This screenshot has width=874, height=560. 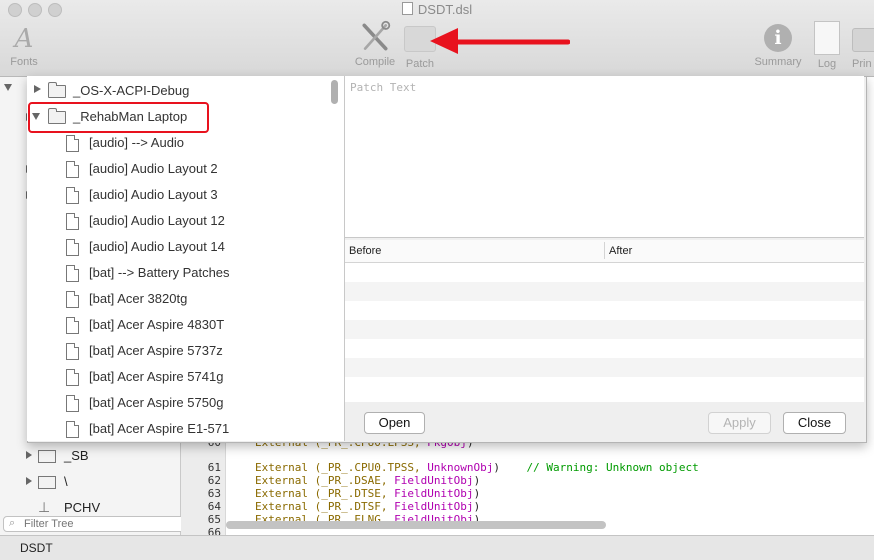 I want to click on status-label: DSDT, so click(x=36, y=548).